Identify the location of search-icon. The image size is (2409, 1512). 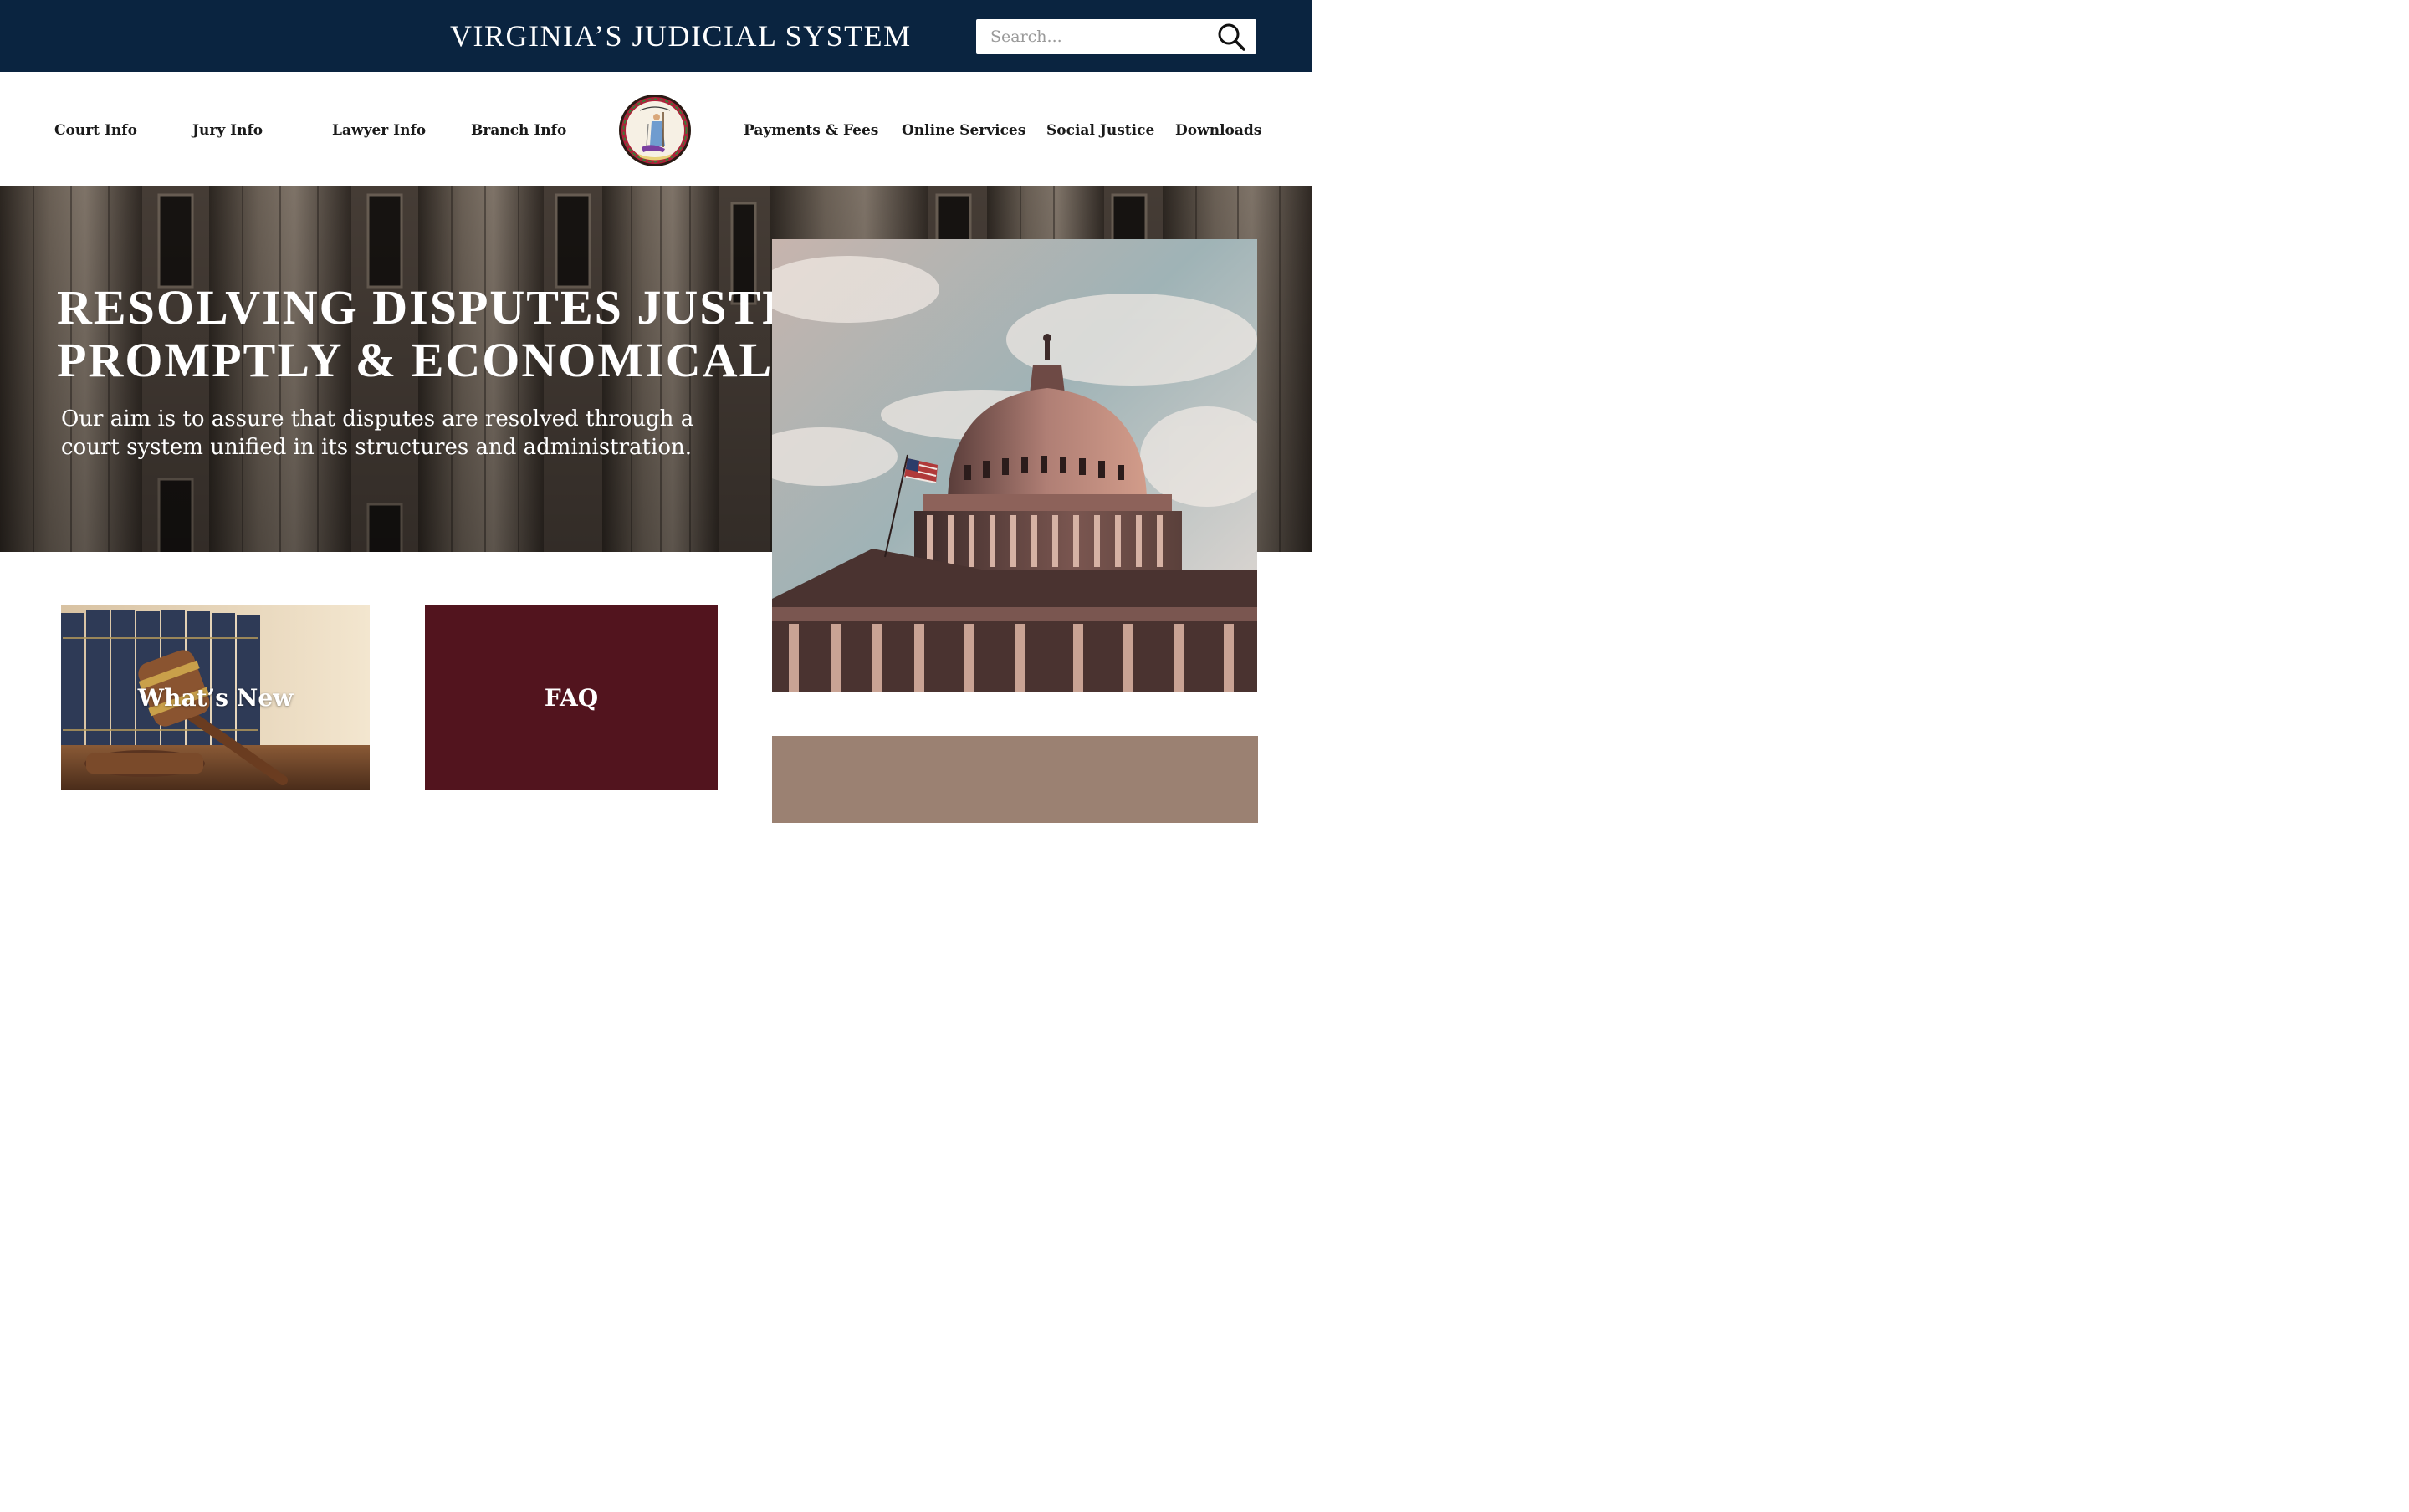
(1231, 37).